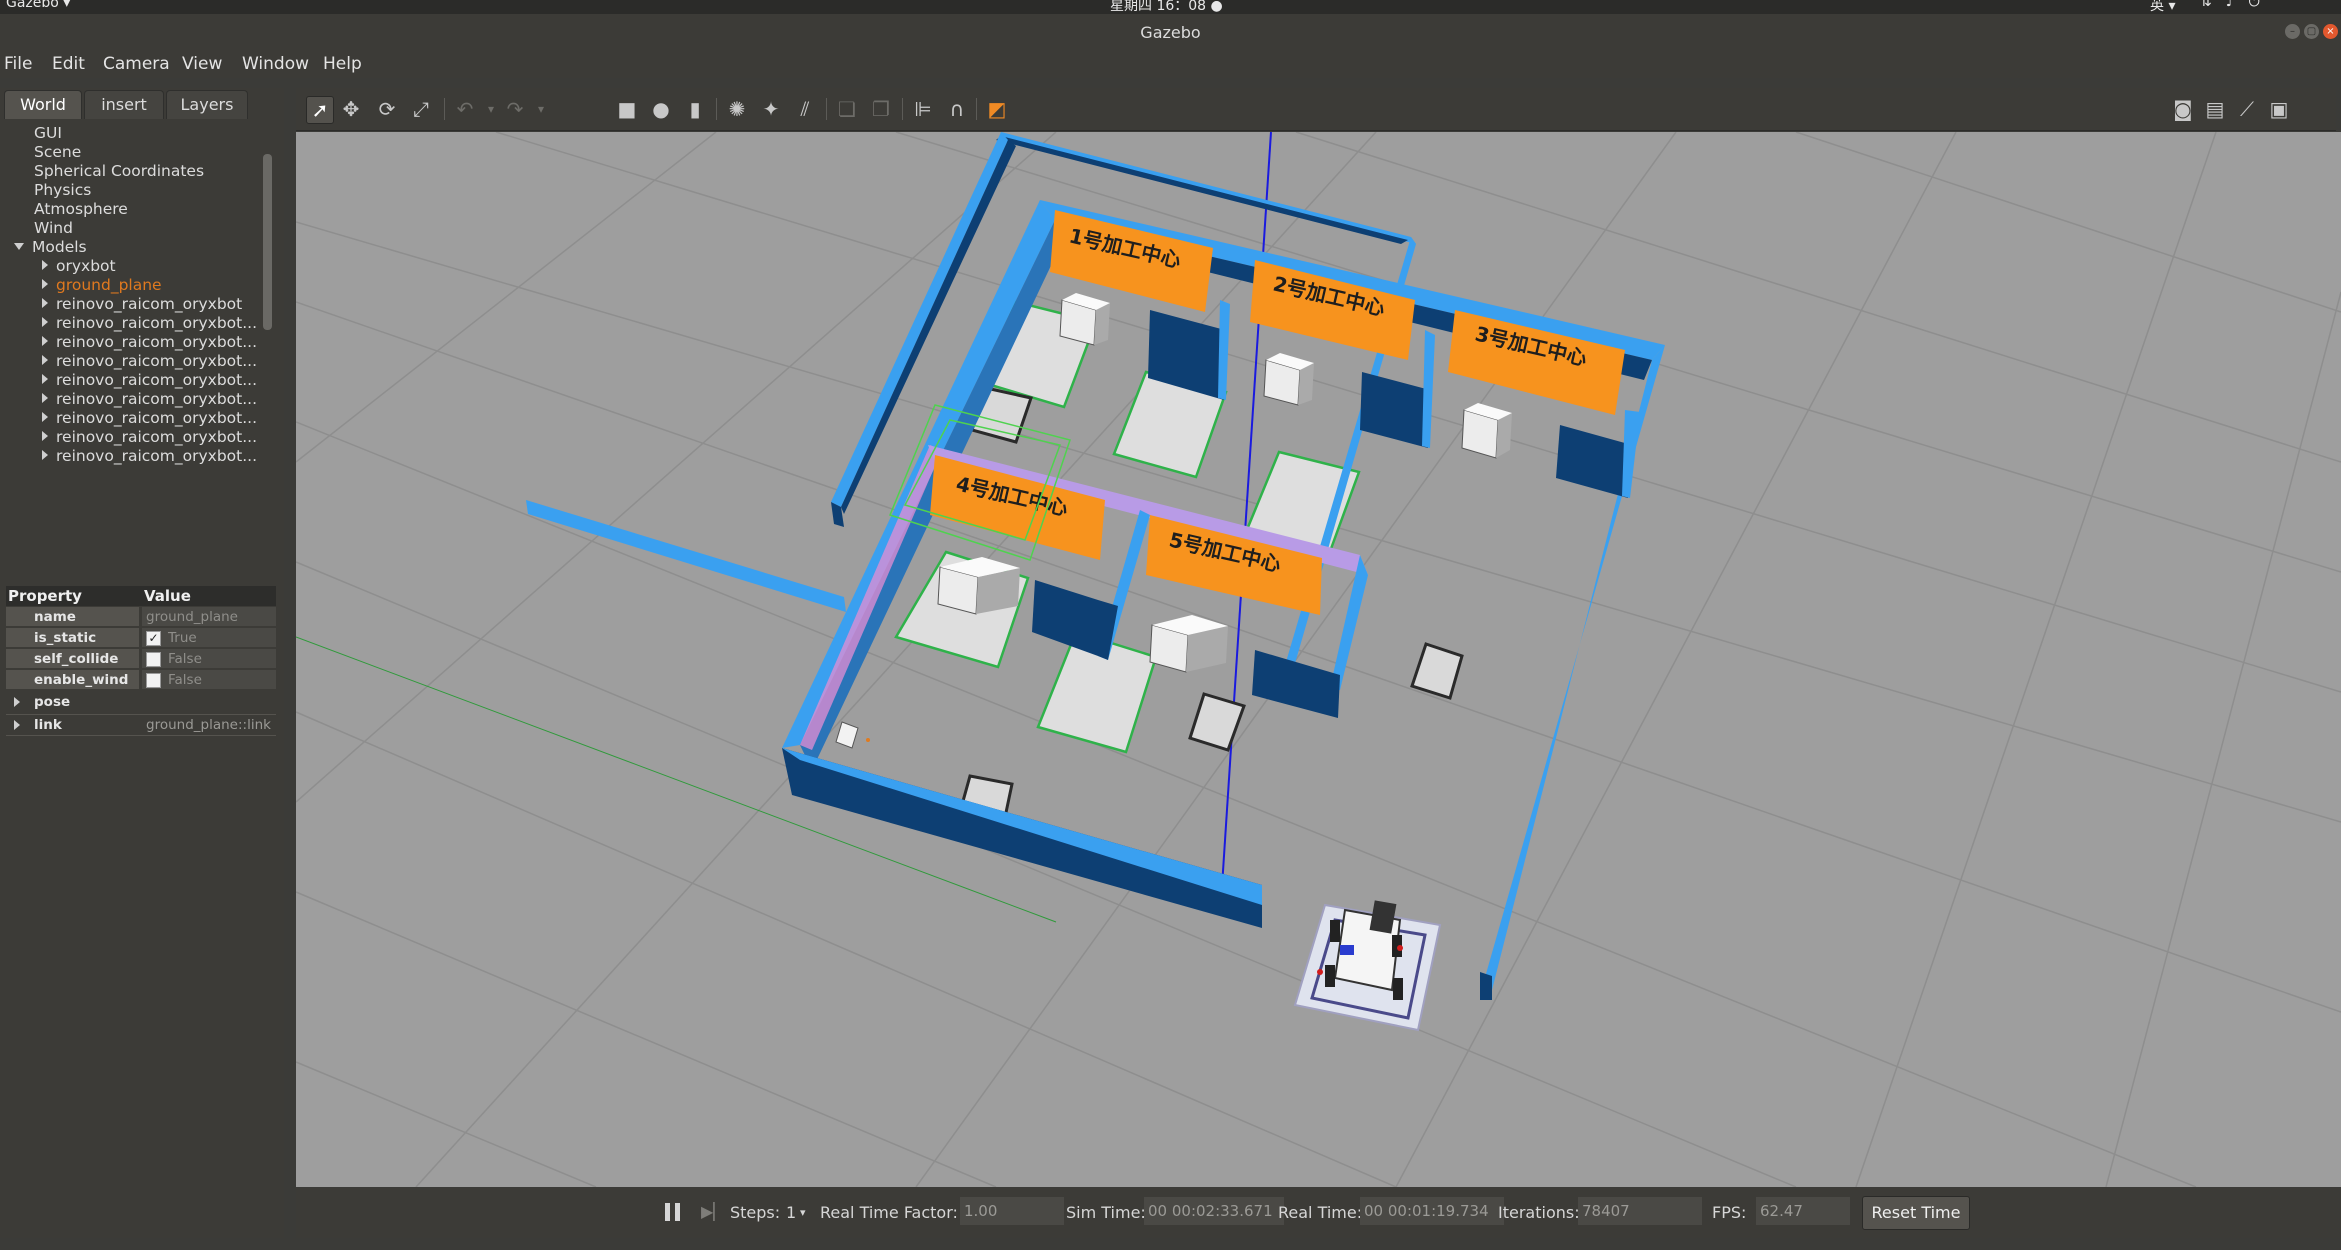  Describe the element at coordinates (387, 109) in the screenshot. I see `rotate-icon: ⟳` at that location.